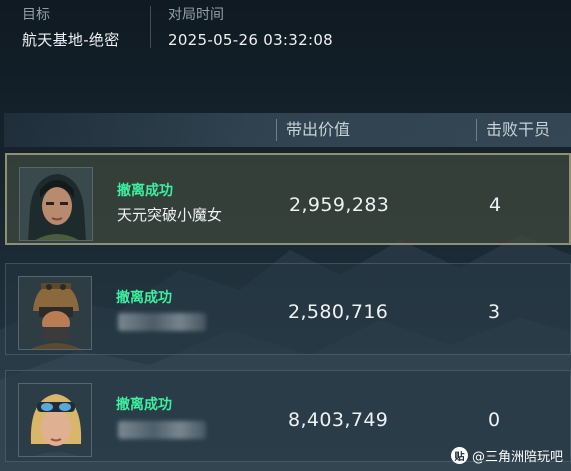 The height and width of the screenshot is (471, 571). I want to click on watermark: 贴 @三角洲陪玩吧, so click(506, 455).